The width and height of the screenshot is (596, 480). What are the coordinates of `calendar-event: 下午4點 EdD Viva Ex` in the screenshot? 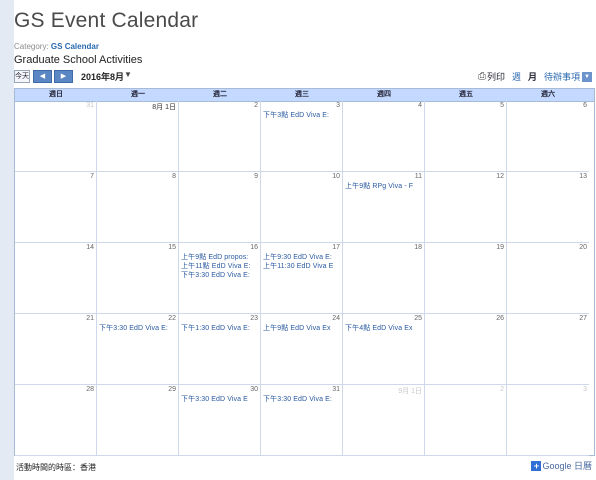 It's located at (383, 328).